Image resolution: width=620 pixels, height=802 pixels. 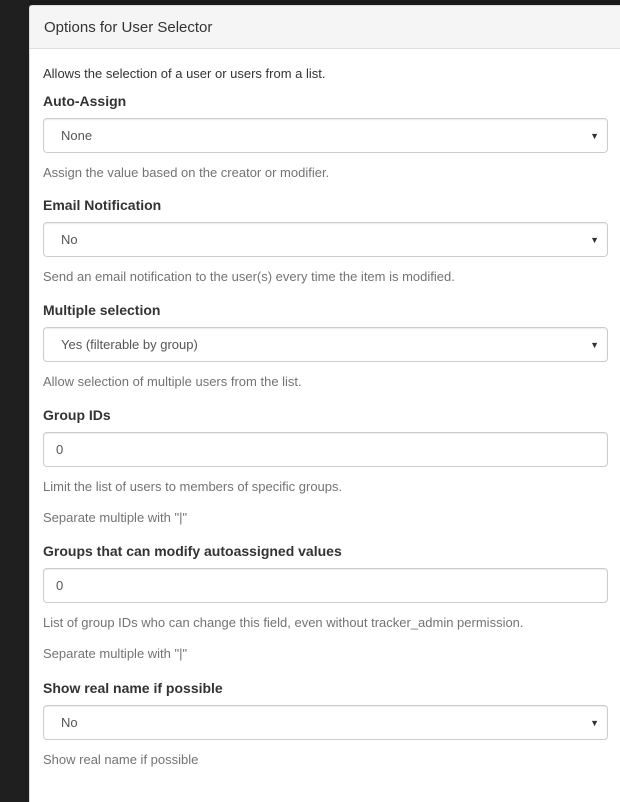 What do you see at coordinates (60, 585) in the screenshot?
I see `modify-groups-value: 0` at bounding box center [60, 585].